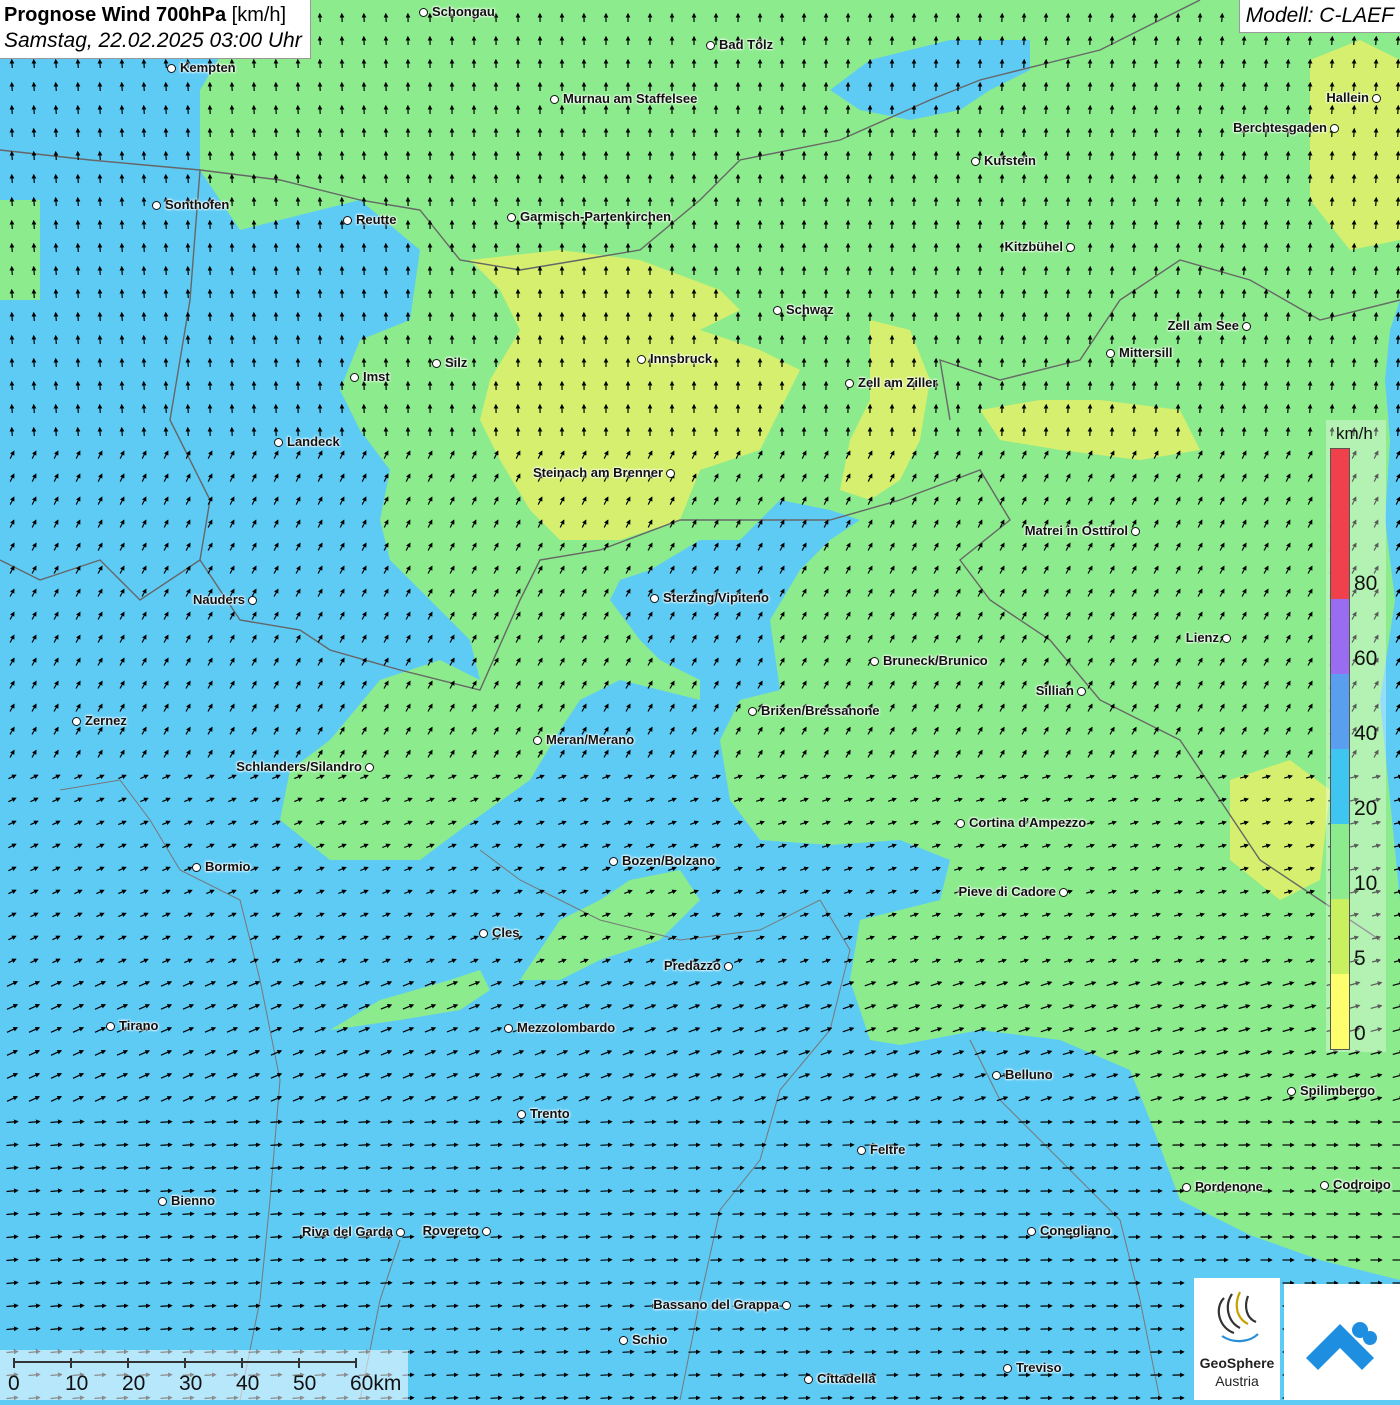 This screenshot has width=1400, height=1405. I want to click on model-label: Modell: C-LAEF, so click(1319, 16).